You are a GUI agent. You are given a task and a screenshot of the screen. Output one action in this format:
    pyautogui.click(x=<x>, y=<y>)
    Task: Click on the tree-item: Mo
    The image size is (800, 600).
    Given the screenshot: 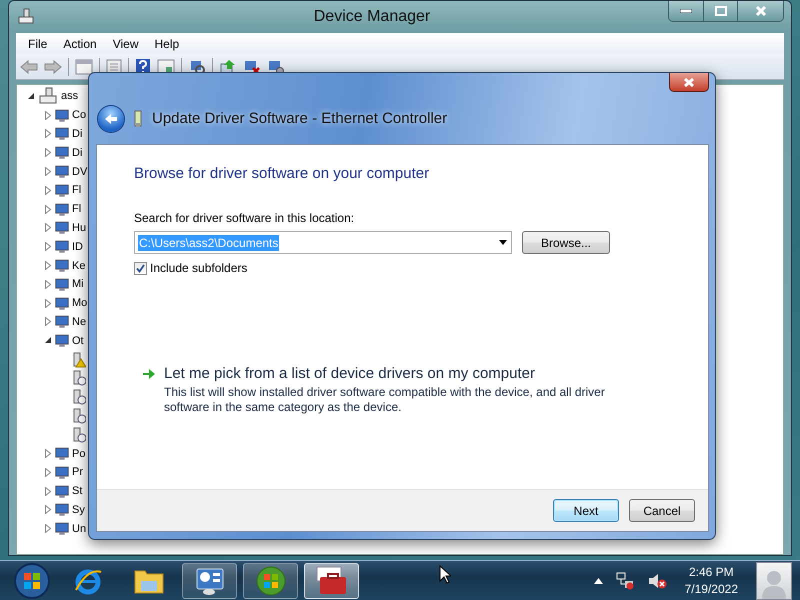 What is the action you would take?
    pyautogui.click(x=80, y=303)
    